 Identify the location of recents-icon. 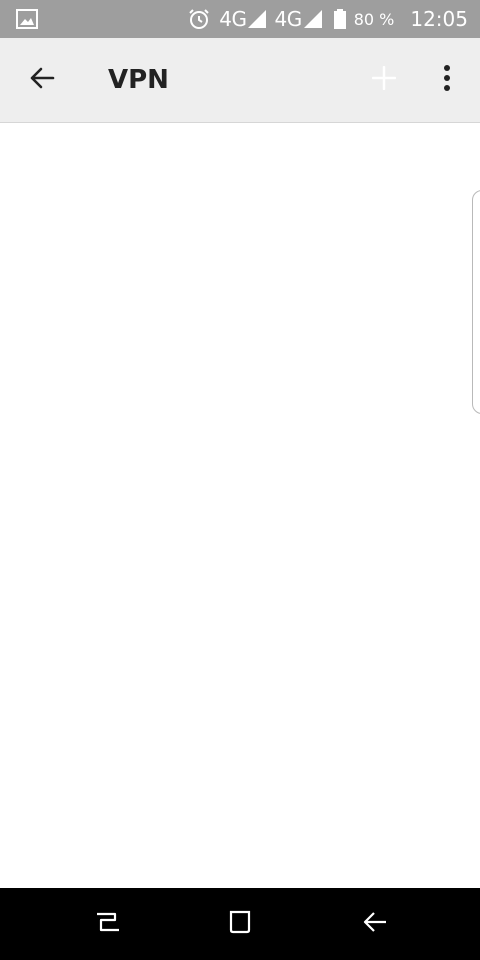
(108, 924).